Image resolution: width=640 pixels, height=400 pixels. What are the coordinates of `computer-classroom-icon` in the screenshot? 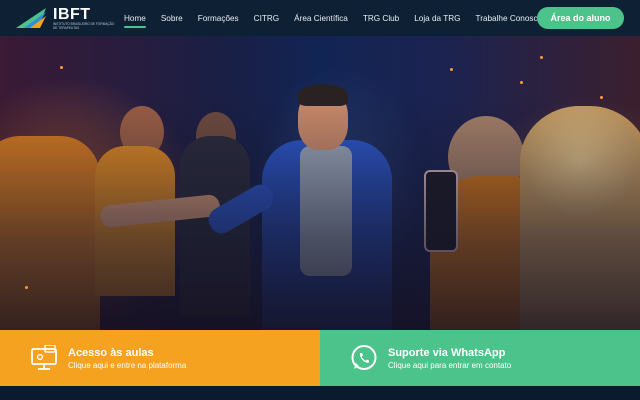 It's located at (44, 358).